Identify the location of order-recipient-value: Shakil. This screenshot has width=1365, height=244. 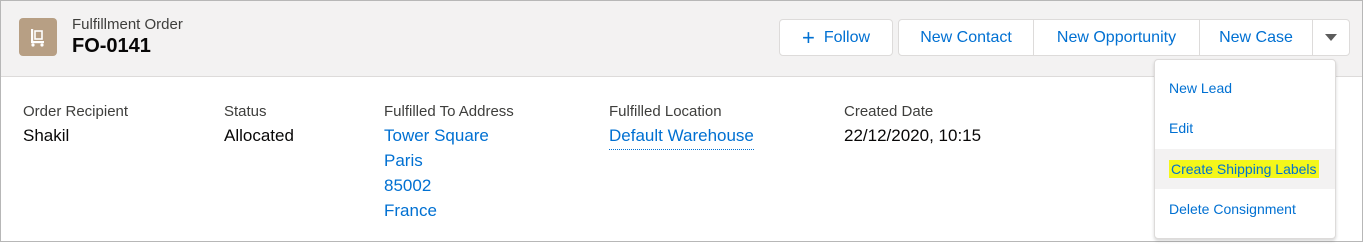
(46, 135).